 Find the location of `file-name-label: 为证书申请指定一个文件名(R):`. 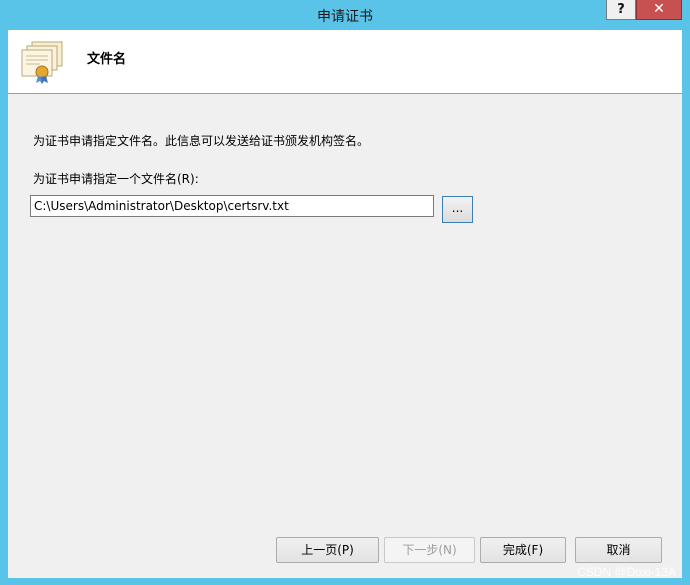

file-name-label: 为证书申请指定一个文件名(R): is located at coordinates (116, 179).